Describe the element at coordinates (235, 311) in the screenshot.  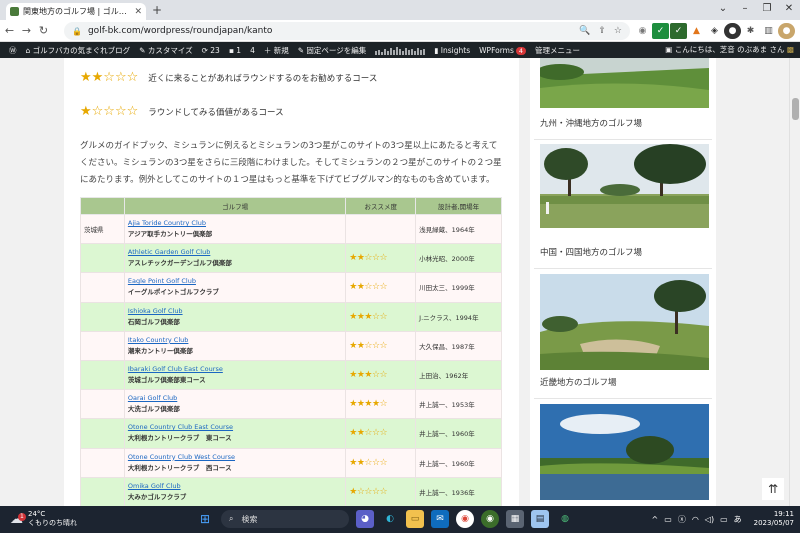
I see `course-link: Ishioka Golf Club` at that location.